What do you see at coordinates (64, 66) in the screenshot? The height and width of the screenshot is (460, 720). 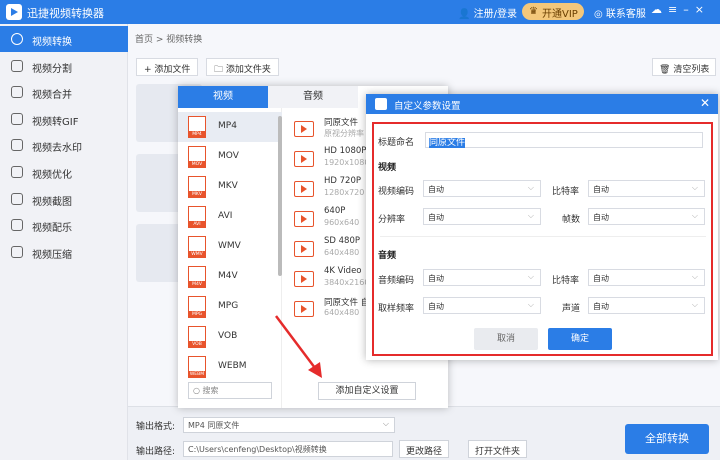 I see `sidebar-item: 视频分割` at bounding box center [64, 66].